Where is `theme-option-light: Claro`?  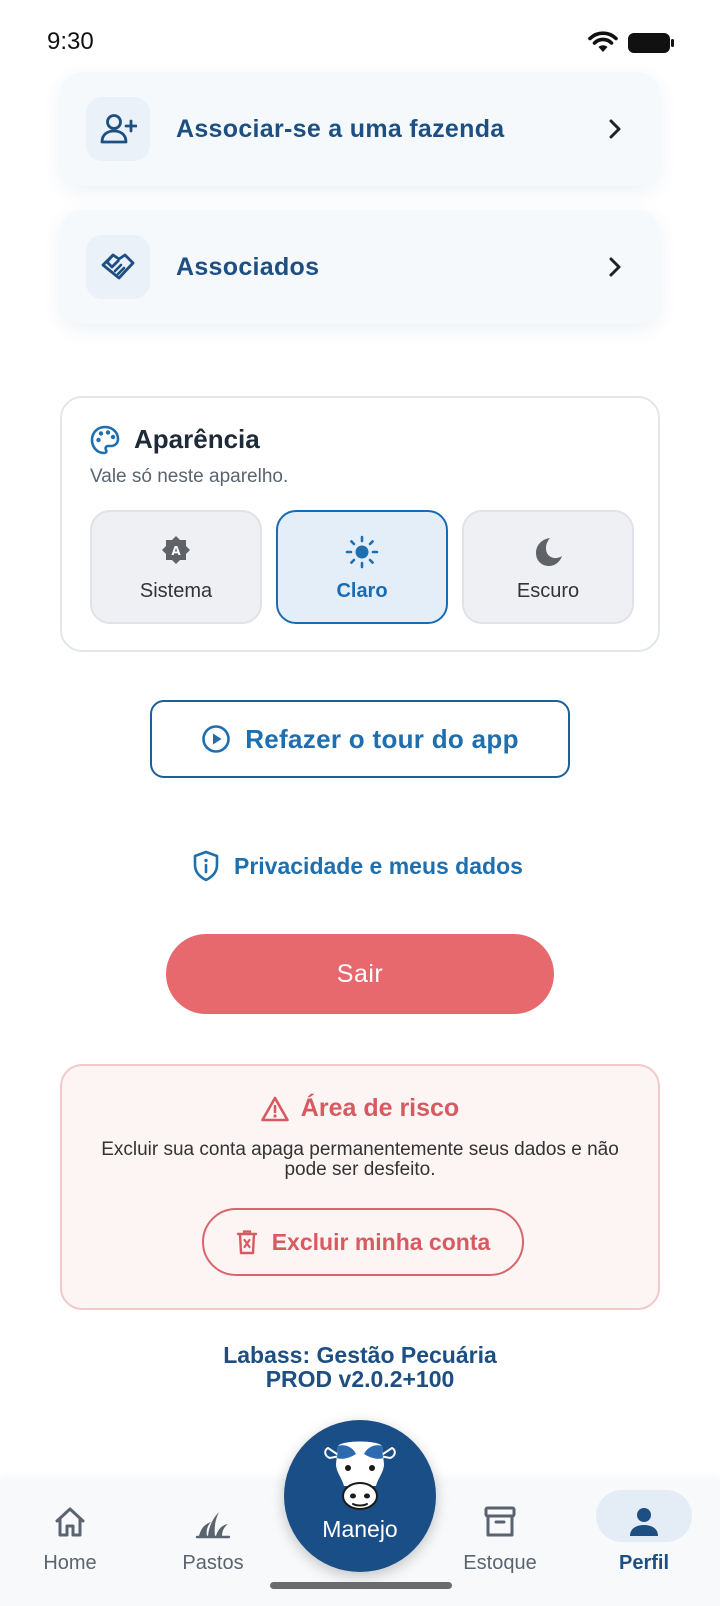
theme-option-light: Claro is located at coordinates (362, 567).